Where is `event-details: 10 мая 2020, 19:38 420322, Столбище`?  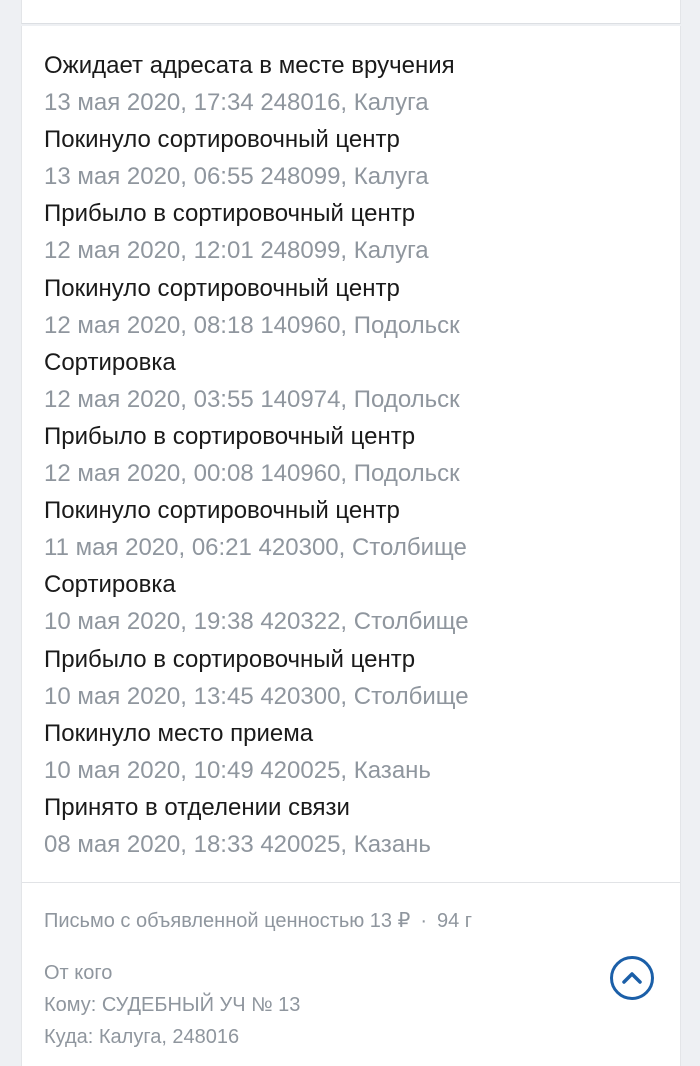 event-details: 10 мая 2020, 19:38 420322, Столбище is located at coordinates (256, 622).